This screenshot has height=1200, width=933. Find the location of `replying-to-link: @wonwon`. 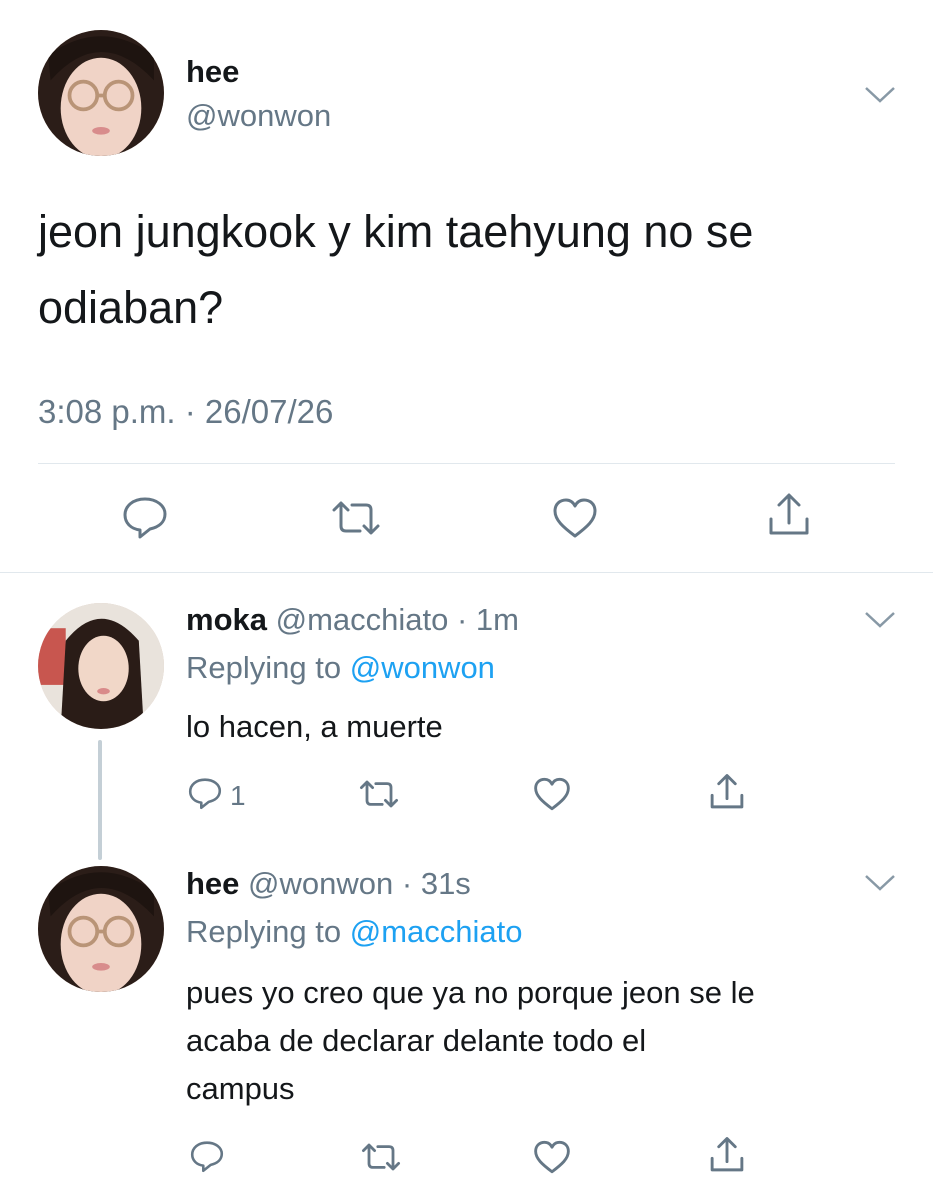

replying-to-link: @wonwon is located at coordinates (422, 667).